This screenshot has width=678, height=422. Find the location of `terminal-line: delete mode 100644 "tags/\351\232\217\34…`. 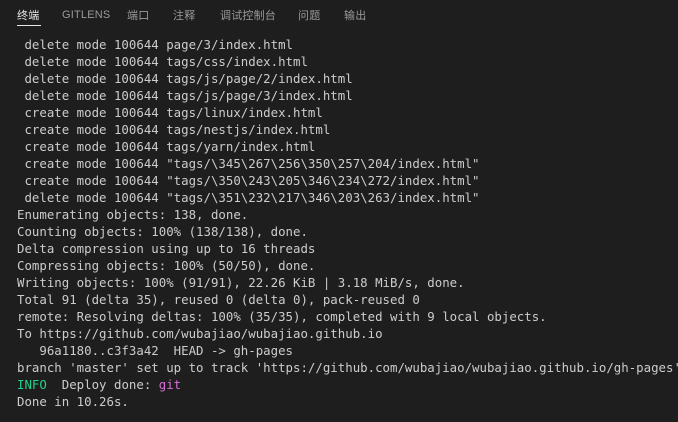

terminal-line: delete mode 100644 "tags/\351\232\217\34… is located at coordinates (248, 197).